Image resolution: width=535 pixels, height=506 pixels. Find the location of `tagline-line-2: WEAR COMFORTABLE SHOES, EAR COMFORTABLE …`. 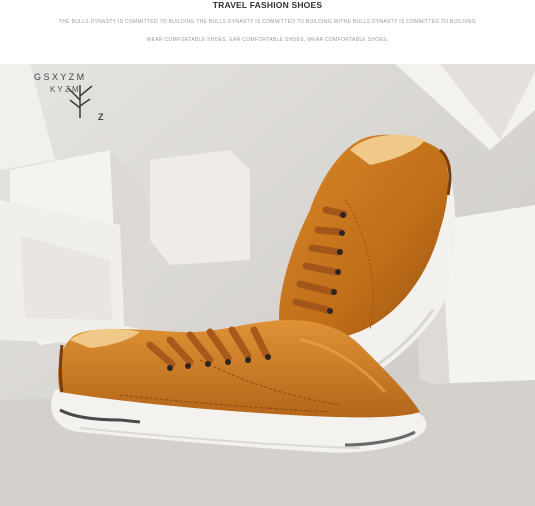

tagline-line-2: WEAR COMFORTABLE SHOES, EAR COMFORTABLE … is located at coordinates (267, 40).